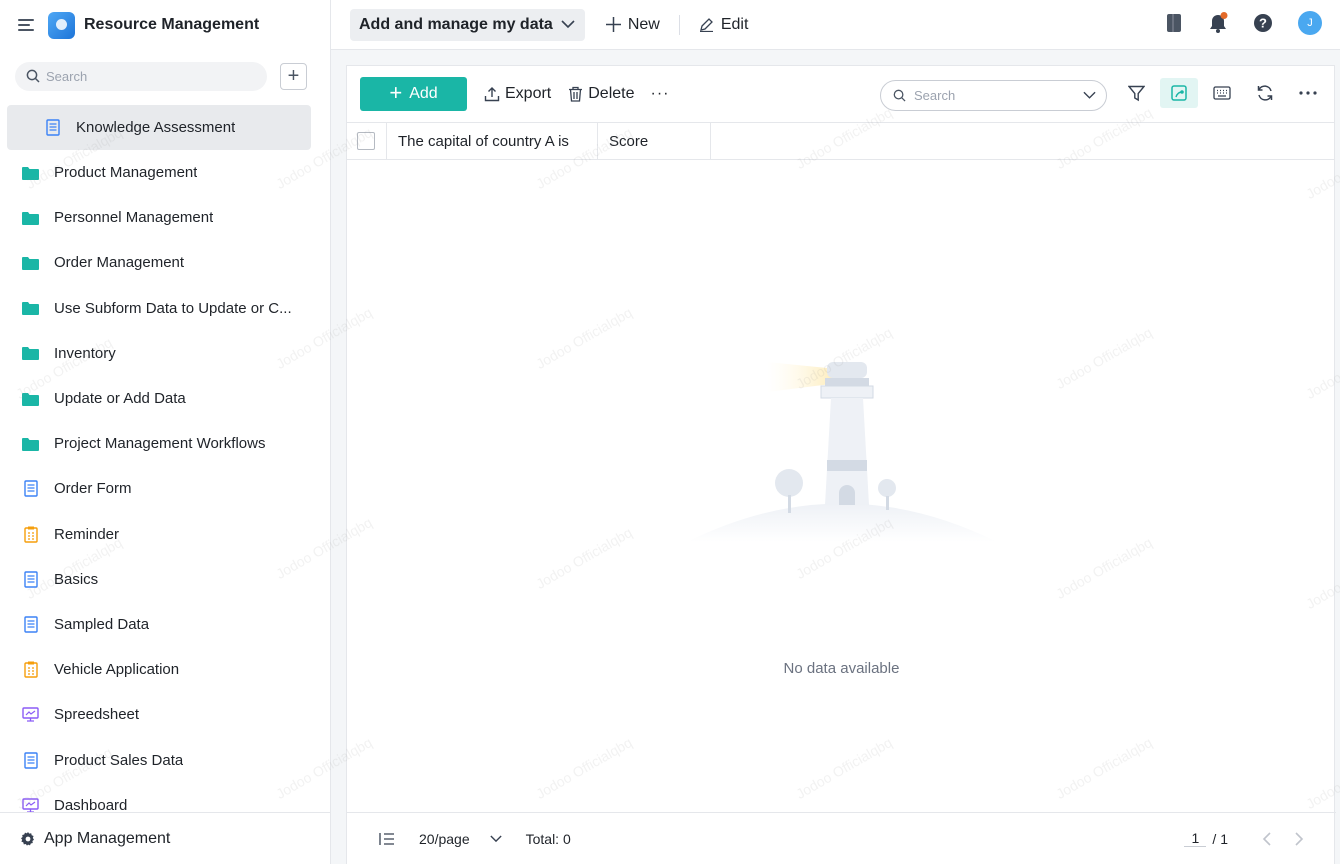 This screenshot has width=1340, height=864. What do you see at coordinates (117, 670) in the screenshot?
I see `sidebar-item-label: Vehicle Application` at bounding box center [117, 670].